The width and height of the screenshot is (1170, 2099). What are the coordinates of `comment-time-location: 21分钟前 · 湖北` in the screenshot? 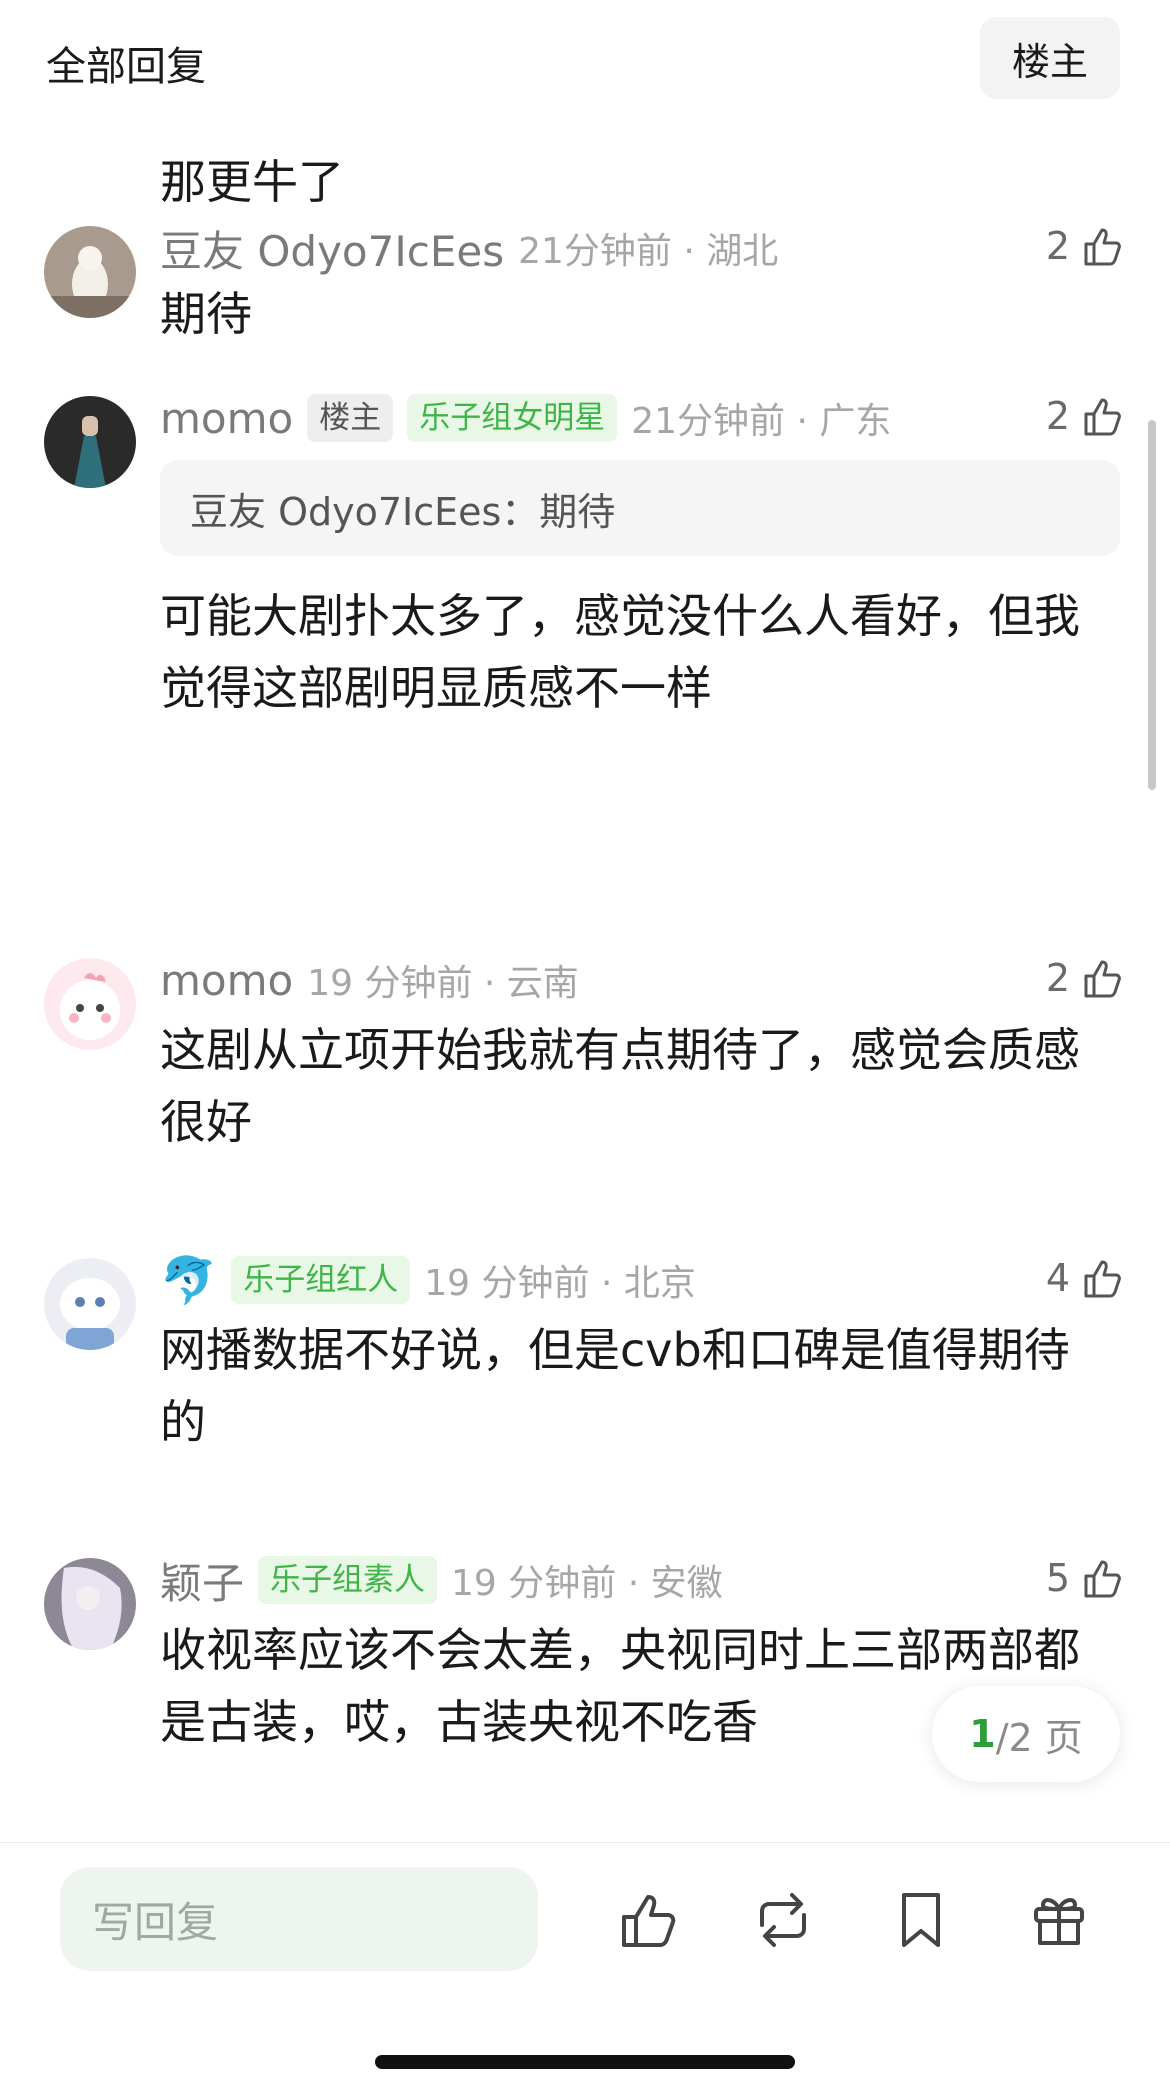 It's located at (648, 251).